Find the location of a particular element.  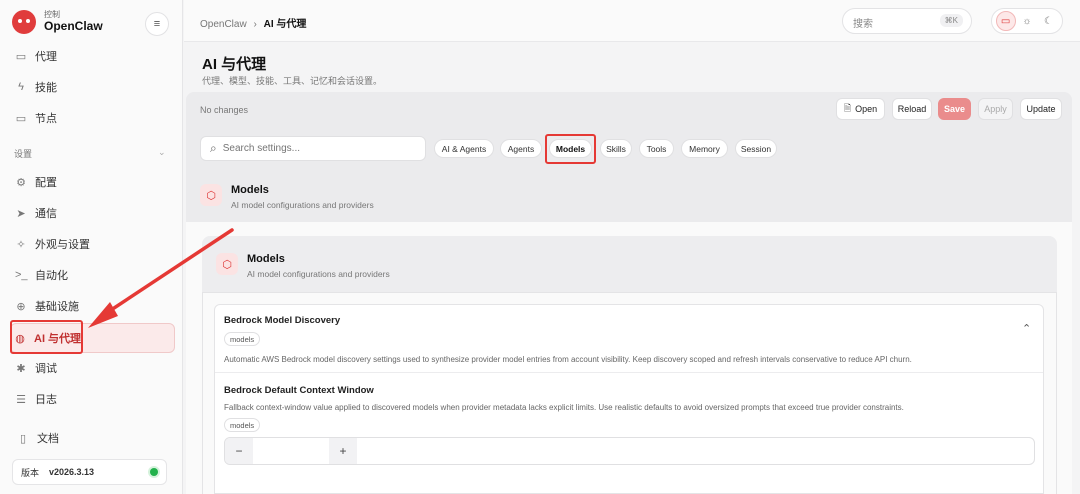

status-text: No changes is located at coordinates (224, 110).